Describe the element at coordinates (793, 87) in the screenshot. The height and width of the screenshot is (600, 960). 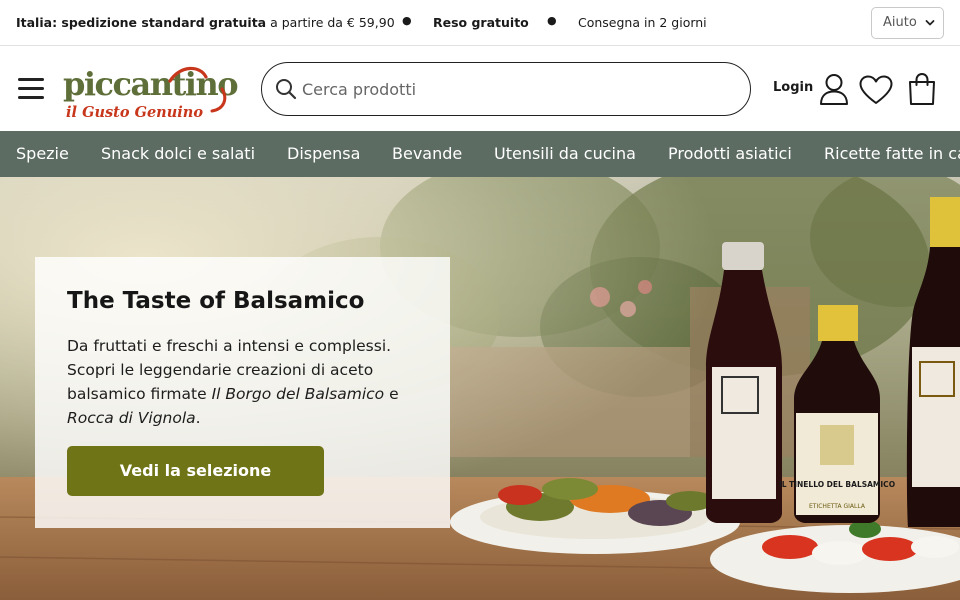
I see `login-link: Login` at that location.